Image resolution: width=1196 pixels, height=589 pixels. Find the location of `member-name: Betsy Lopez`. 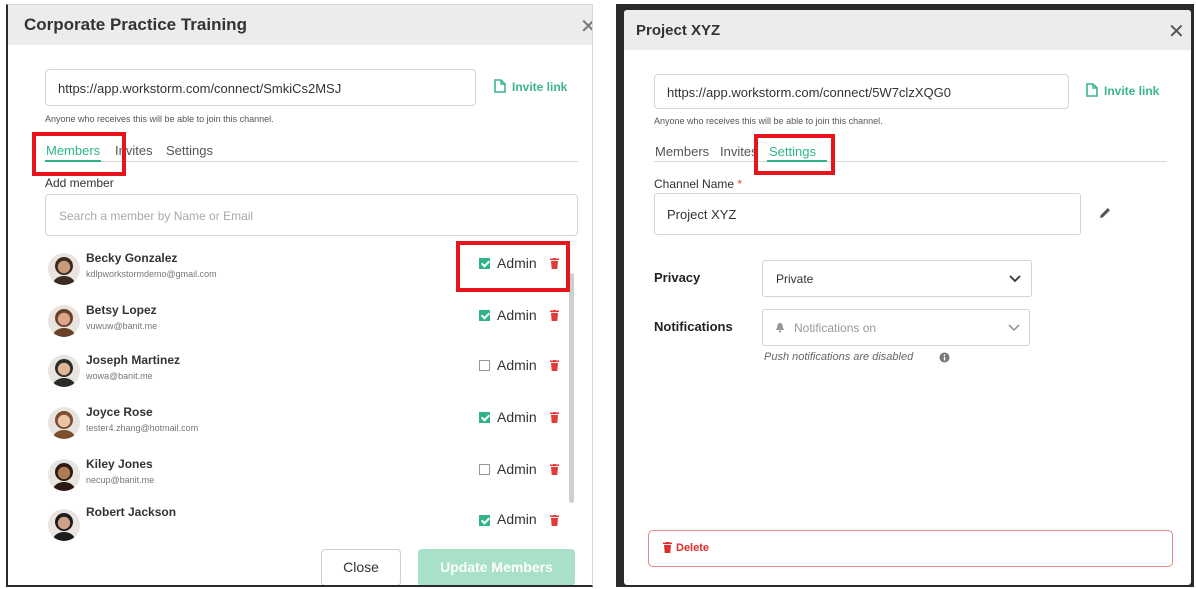

member-name: Betsy Lopez is located at coordinates (121, 310).